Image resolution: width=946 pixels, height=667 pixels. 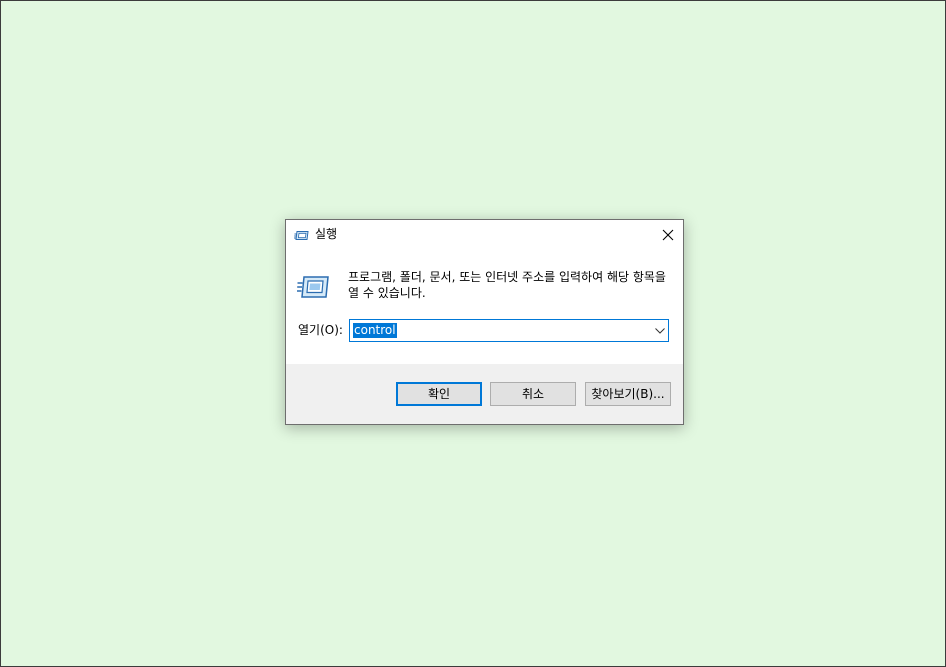 I want to click on chevron-down-icon, so click(x=659, y=330).